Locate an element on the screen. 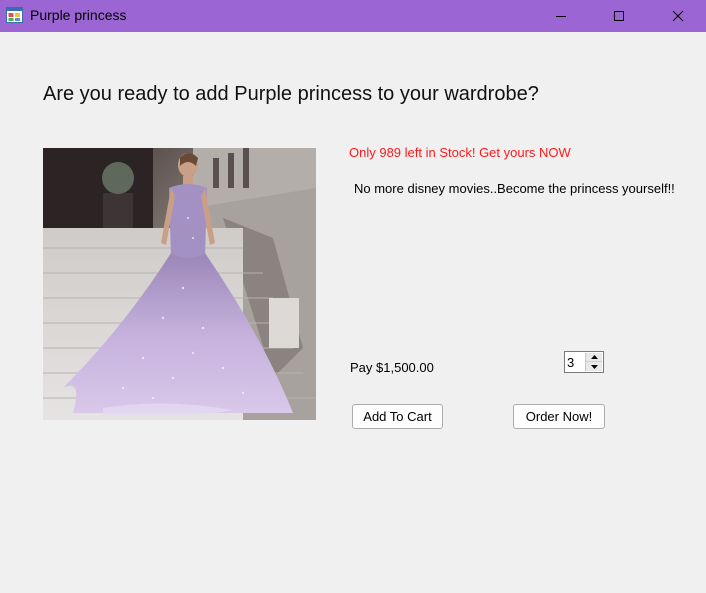 This screenshot has width=706, height=593. stepper-up-button is located at coordinates (594, 357).